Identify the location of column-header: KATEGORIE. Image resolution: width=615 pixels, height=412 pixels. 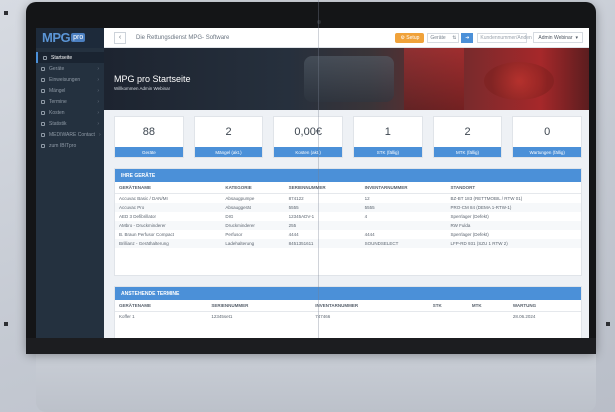
(253, 188).